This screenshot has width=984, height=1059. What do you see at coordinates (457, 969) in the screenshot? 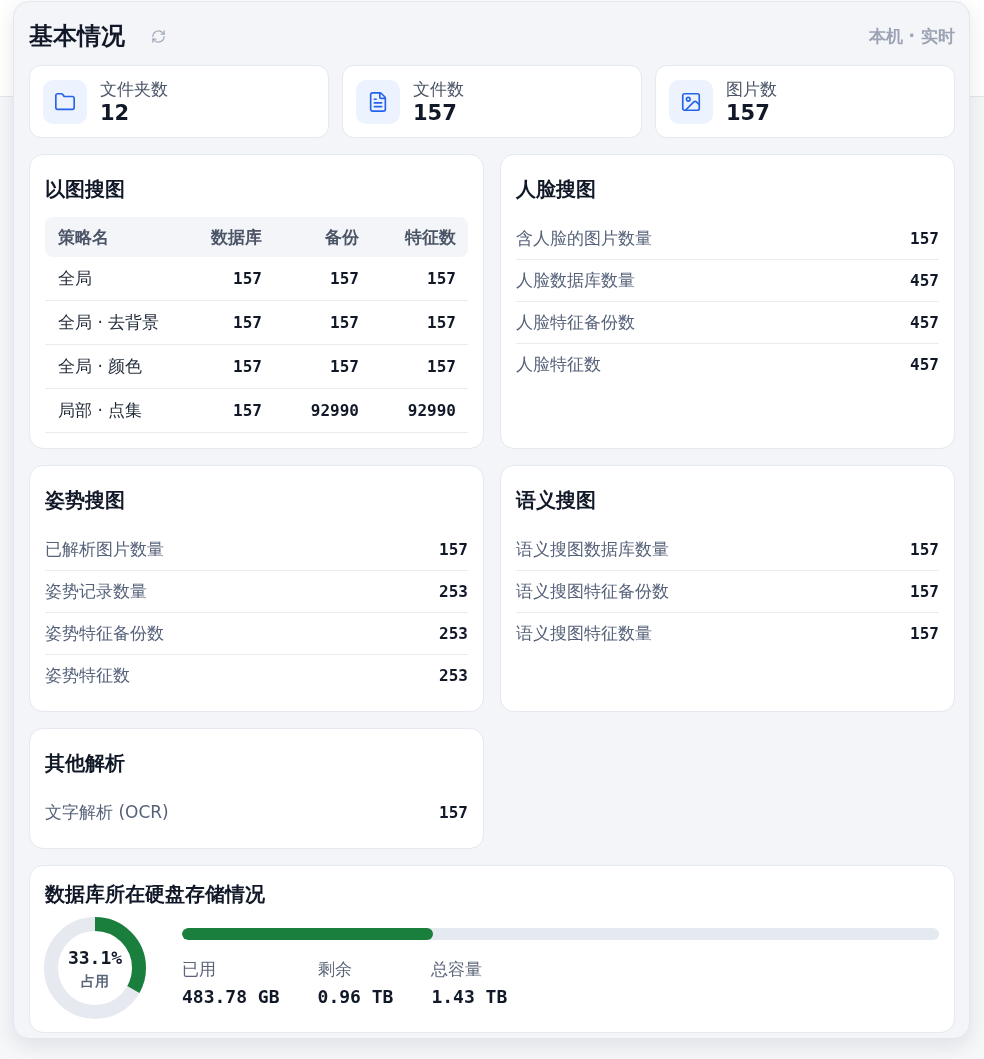
I see `storage-label: 总容量` at bounding box center [457, 969].